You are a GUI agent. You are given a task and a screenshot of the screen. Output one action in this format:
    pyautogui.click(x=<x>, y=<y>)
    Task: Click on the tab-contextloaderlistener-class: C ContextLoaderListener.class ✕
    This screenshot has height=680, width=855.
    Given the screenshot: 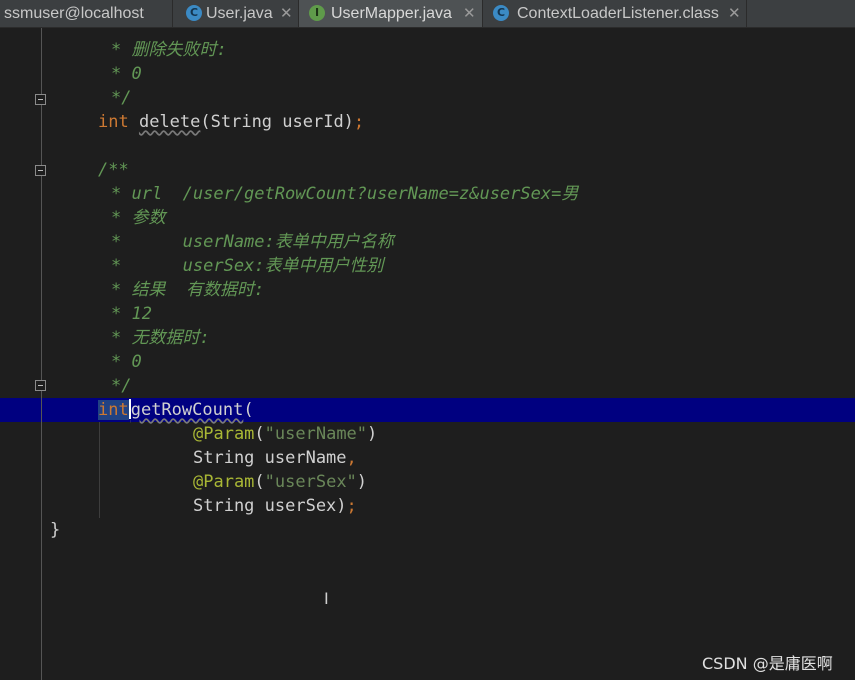 What is the action you would take?
    pyautogui.click(x=615, y=13)
    